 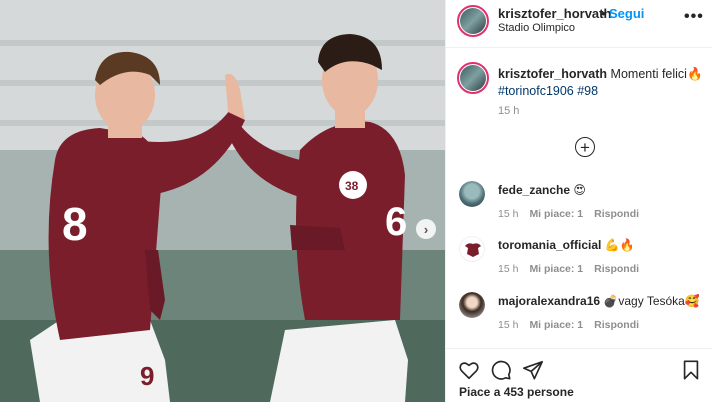 What do you see at coordinates (619, 245) in the screenshot?
I see `comment-text: 💪🔥` at bounding box center [619, 245].